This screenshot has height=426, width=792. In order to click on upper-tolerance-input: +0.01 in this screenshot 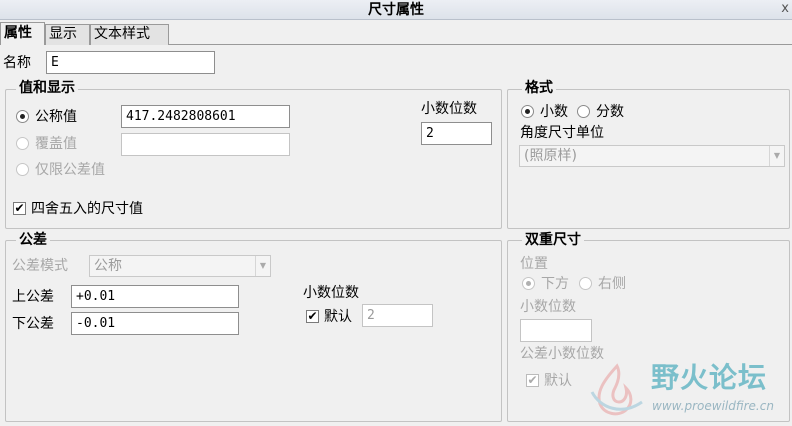, I will do `click(155, 296)`.